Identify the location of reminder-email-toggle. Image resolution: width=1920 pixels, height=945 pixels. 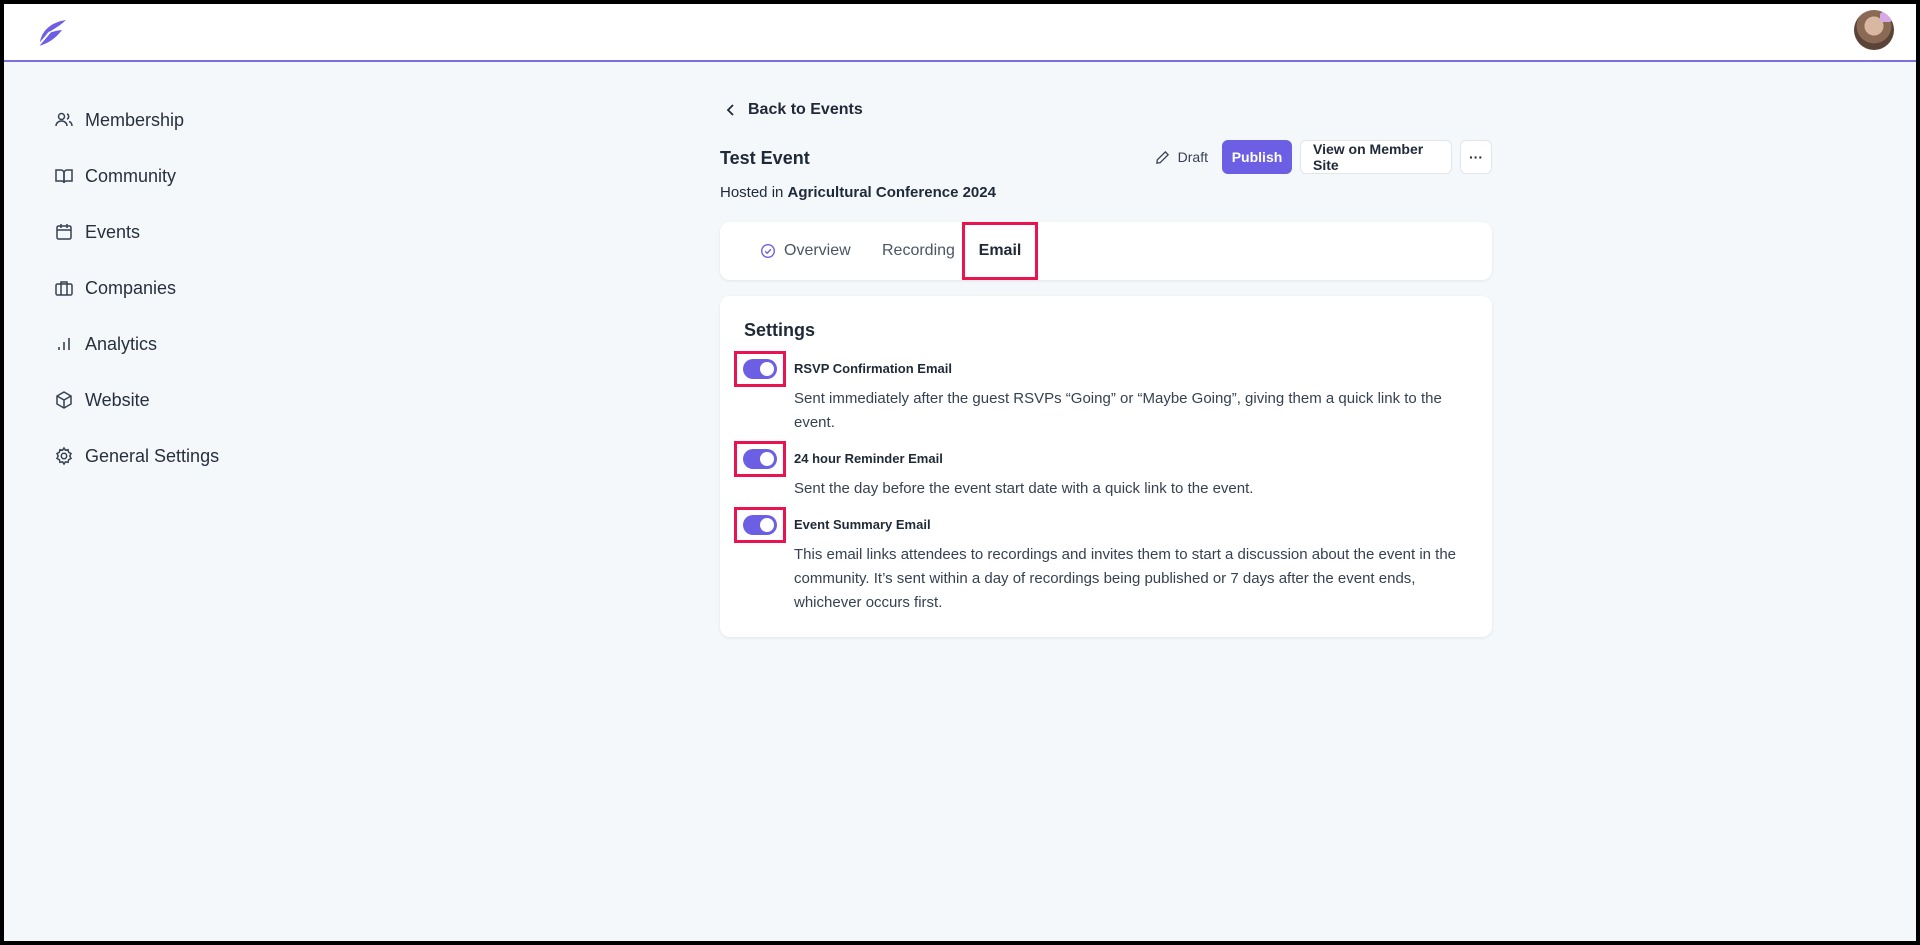
(760, 459).